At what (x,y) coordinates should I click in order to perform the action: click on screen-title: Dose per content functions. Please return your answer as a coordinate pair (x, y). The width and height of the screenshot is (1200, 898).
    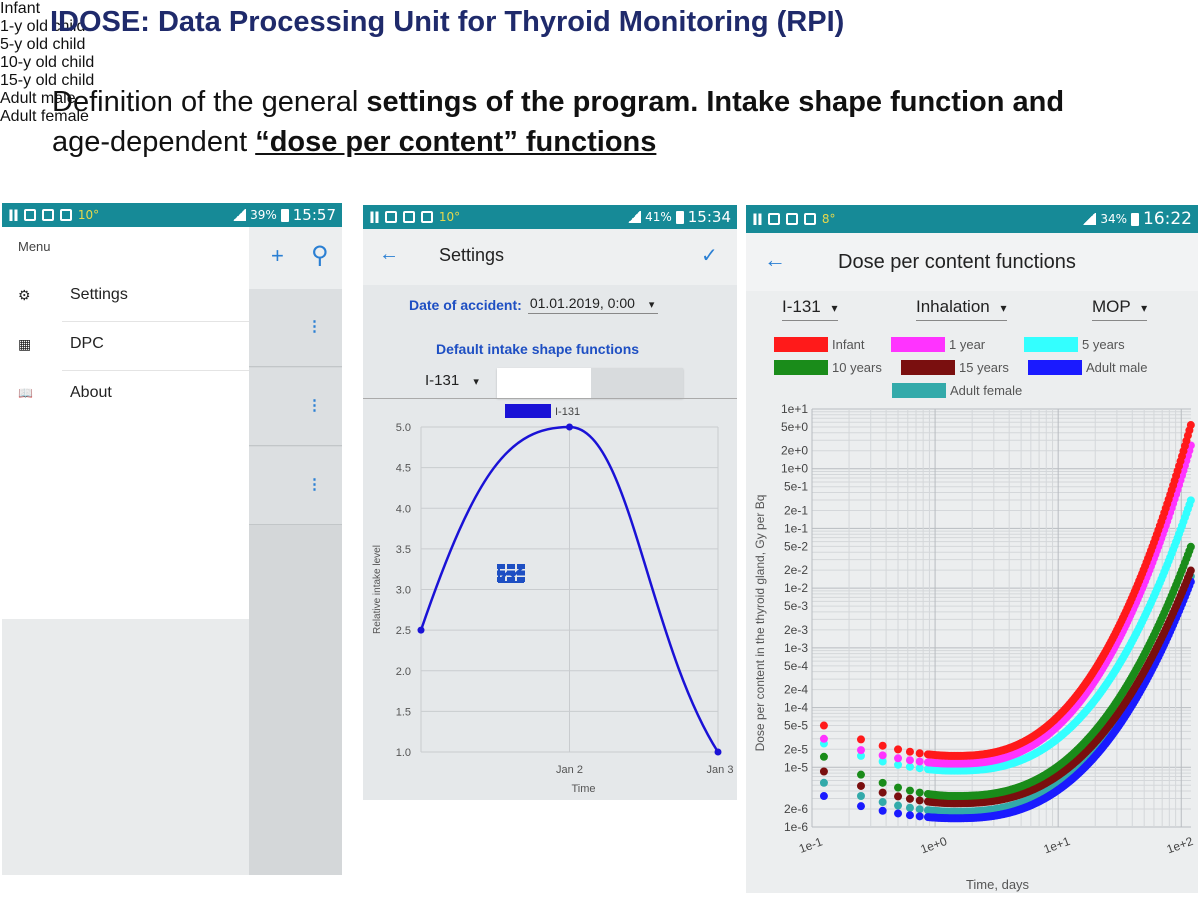
    Looking at the image, I should click on (957, 262).